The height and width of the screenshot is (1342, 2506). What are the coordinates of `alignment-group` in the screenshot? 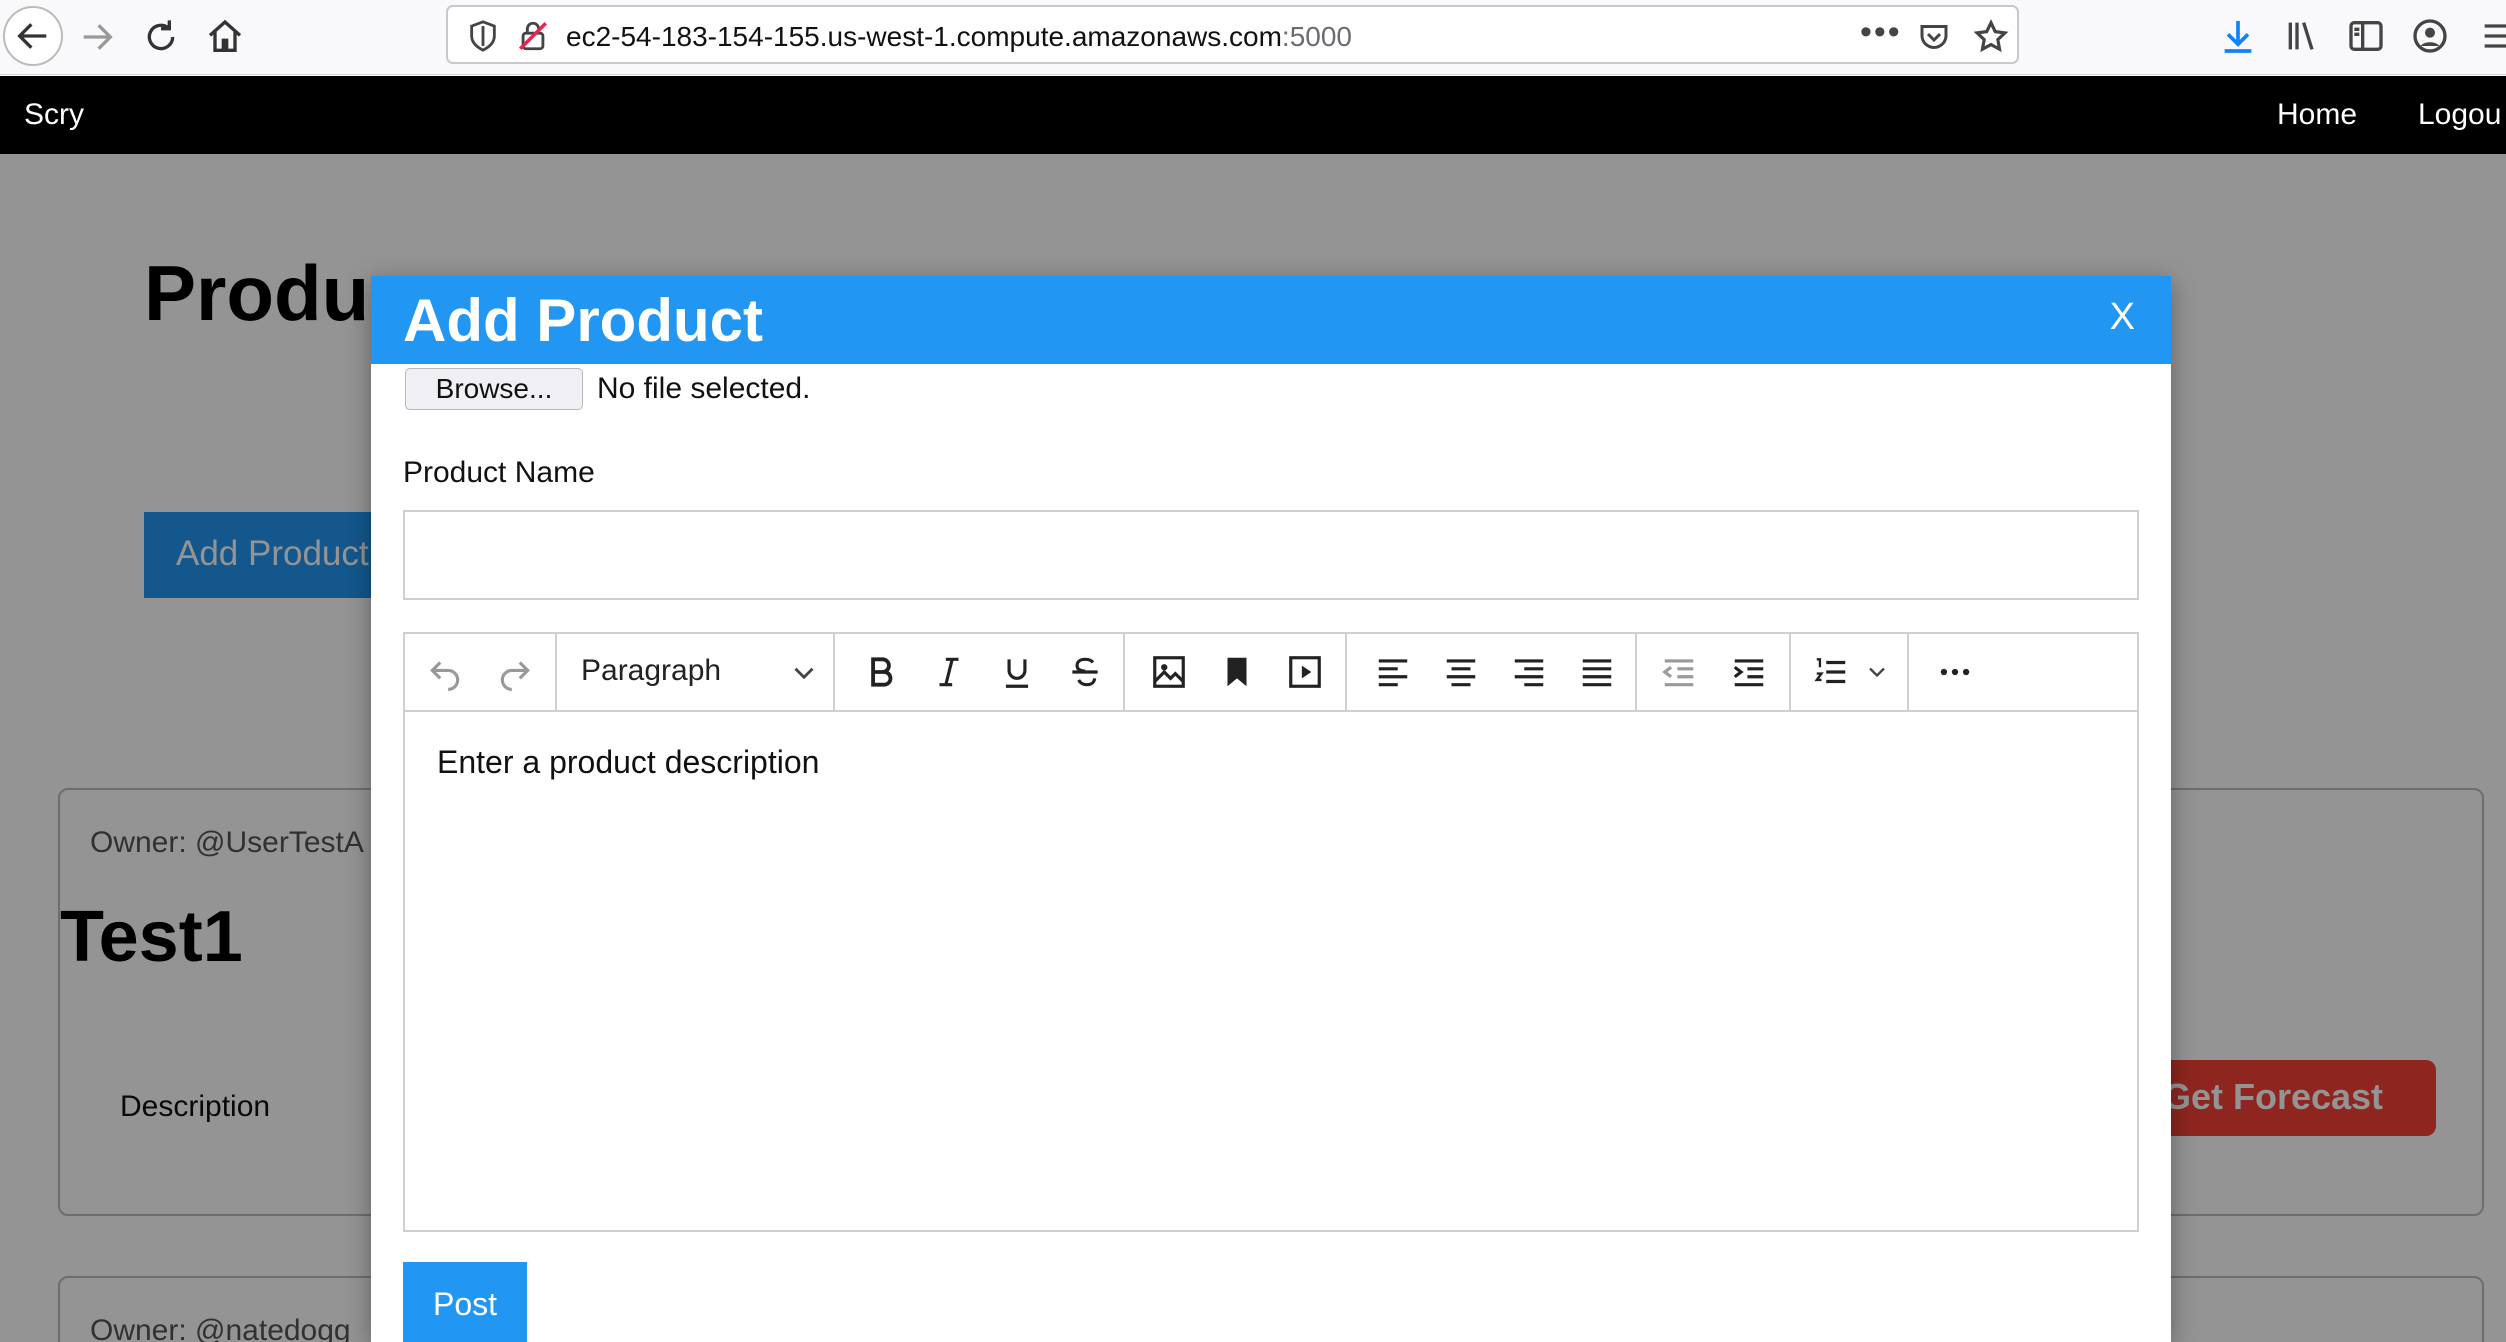 It's located at (1492, 672).